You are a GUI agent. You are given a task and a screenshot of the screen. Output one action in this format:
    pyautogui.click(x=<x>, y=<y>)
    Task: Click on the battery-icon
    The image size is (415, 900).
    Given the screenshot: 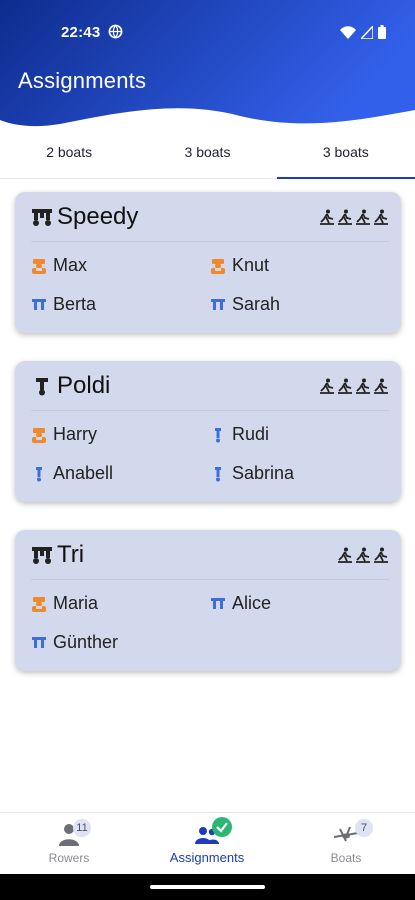 What is the action you would take?
    pyautogui.click(x=382, y=32)
    